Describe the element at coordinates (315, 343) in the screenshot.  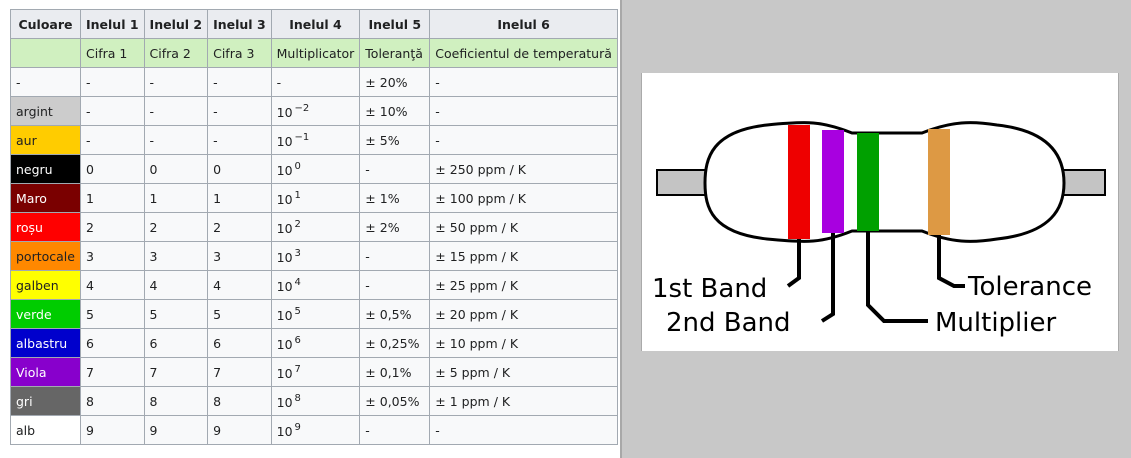
I see `multiplier-cell: 10 6` at that location.